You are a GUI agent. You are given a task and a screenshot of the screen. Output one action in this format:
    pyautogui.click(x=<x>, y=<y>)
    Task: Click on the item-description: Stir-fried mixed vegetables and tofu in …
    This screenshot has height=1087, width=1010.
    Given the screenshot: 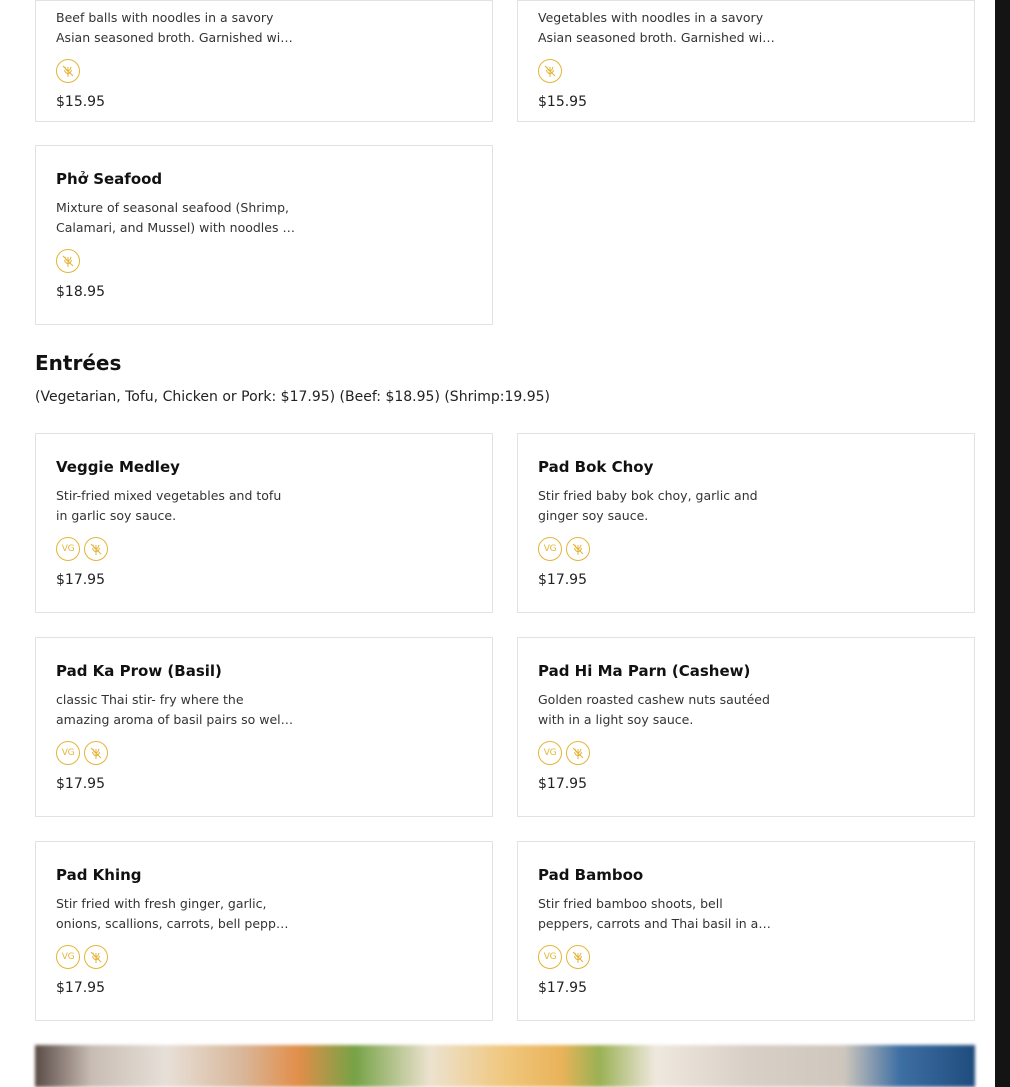 What is the action you would take?
    pyautogui.click(x=169, y=505)
    